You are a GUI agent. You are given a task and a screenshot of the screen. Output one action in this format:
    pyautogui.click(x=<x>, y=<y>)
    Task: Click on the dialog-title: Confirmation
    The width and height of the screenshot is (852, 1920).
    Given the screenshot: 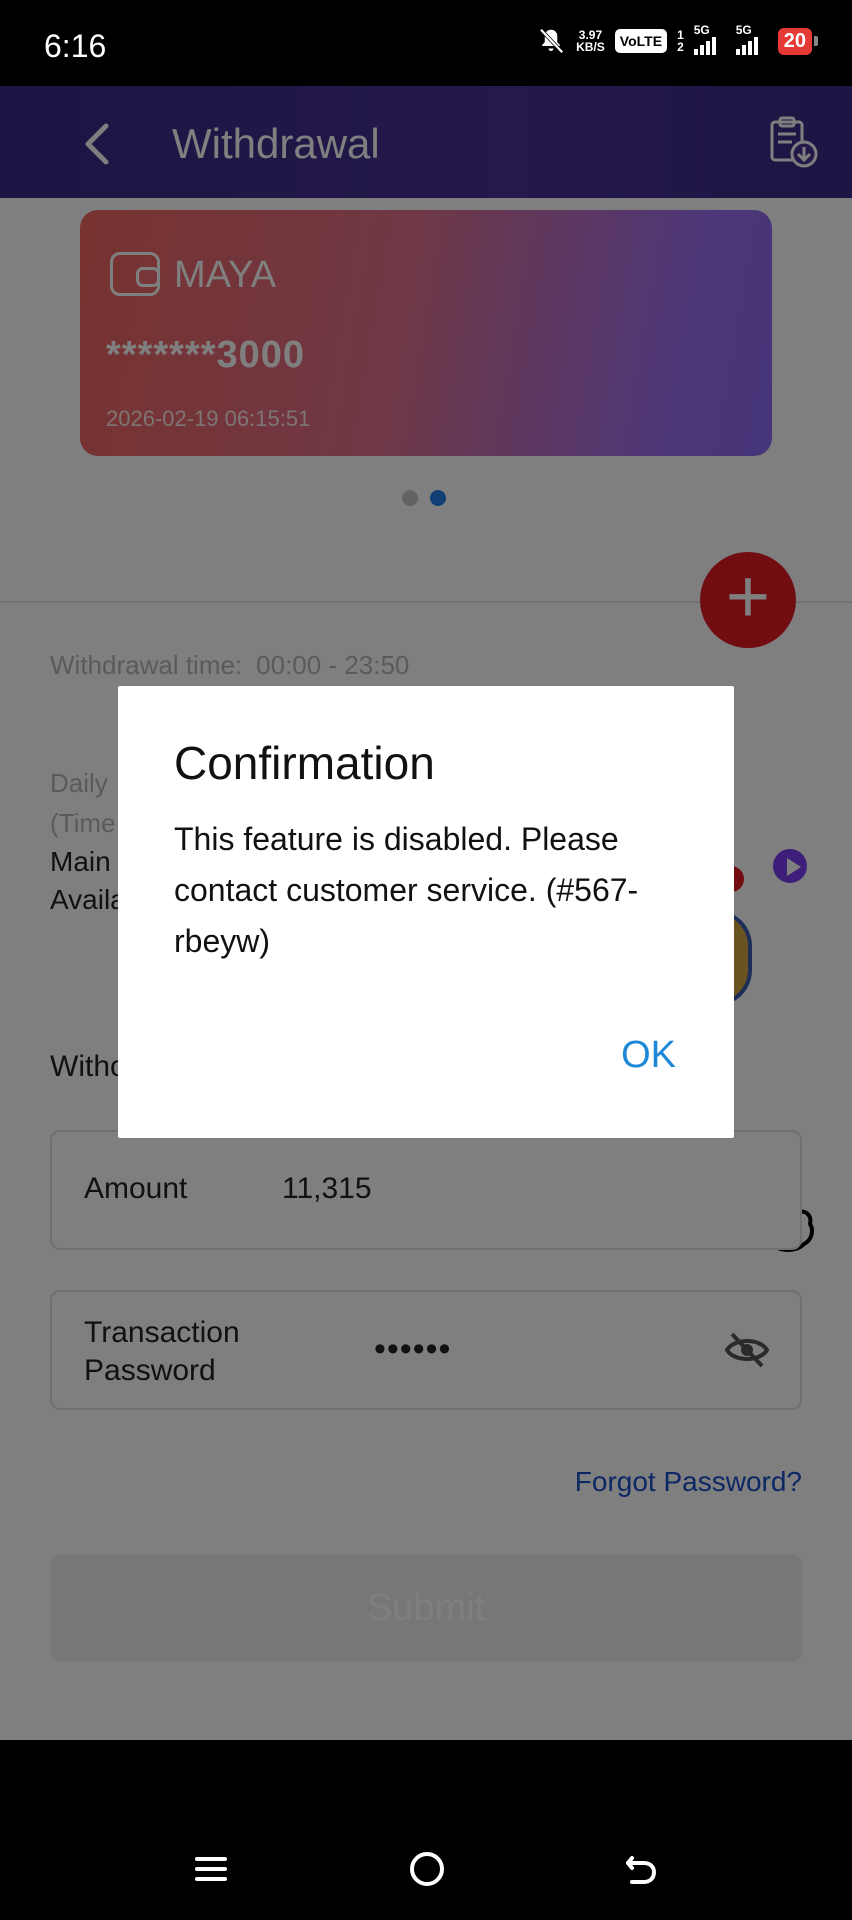 What is the action you would take?
    pyautogui.click(x=304, y=763)
    